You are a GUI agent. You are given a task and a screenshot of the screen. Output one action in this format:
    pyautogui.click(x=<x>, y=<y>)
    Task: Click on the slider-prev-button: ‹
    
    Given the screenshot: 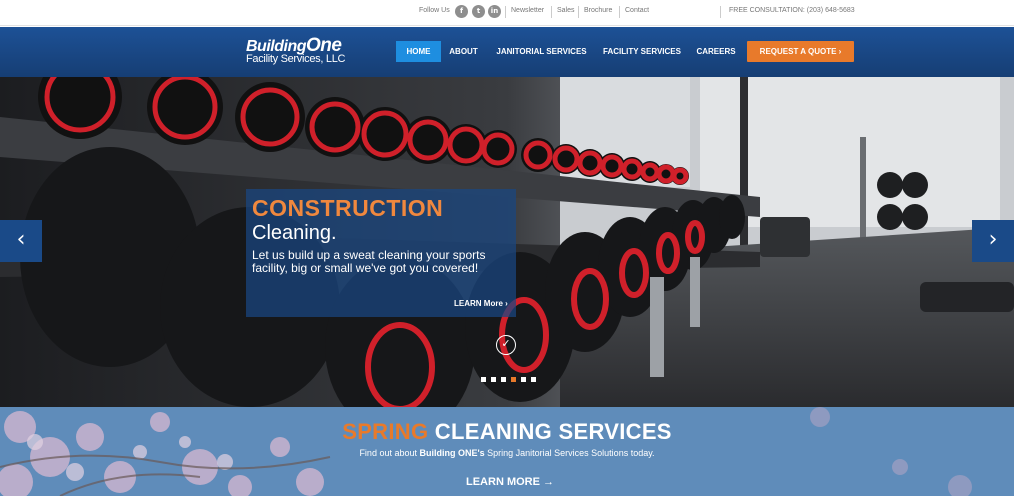 What is the action you would take?
    pyautogui.click(x=21, y=241)
    